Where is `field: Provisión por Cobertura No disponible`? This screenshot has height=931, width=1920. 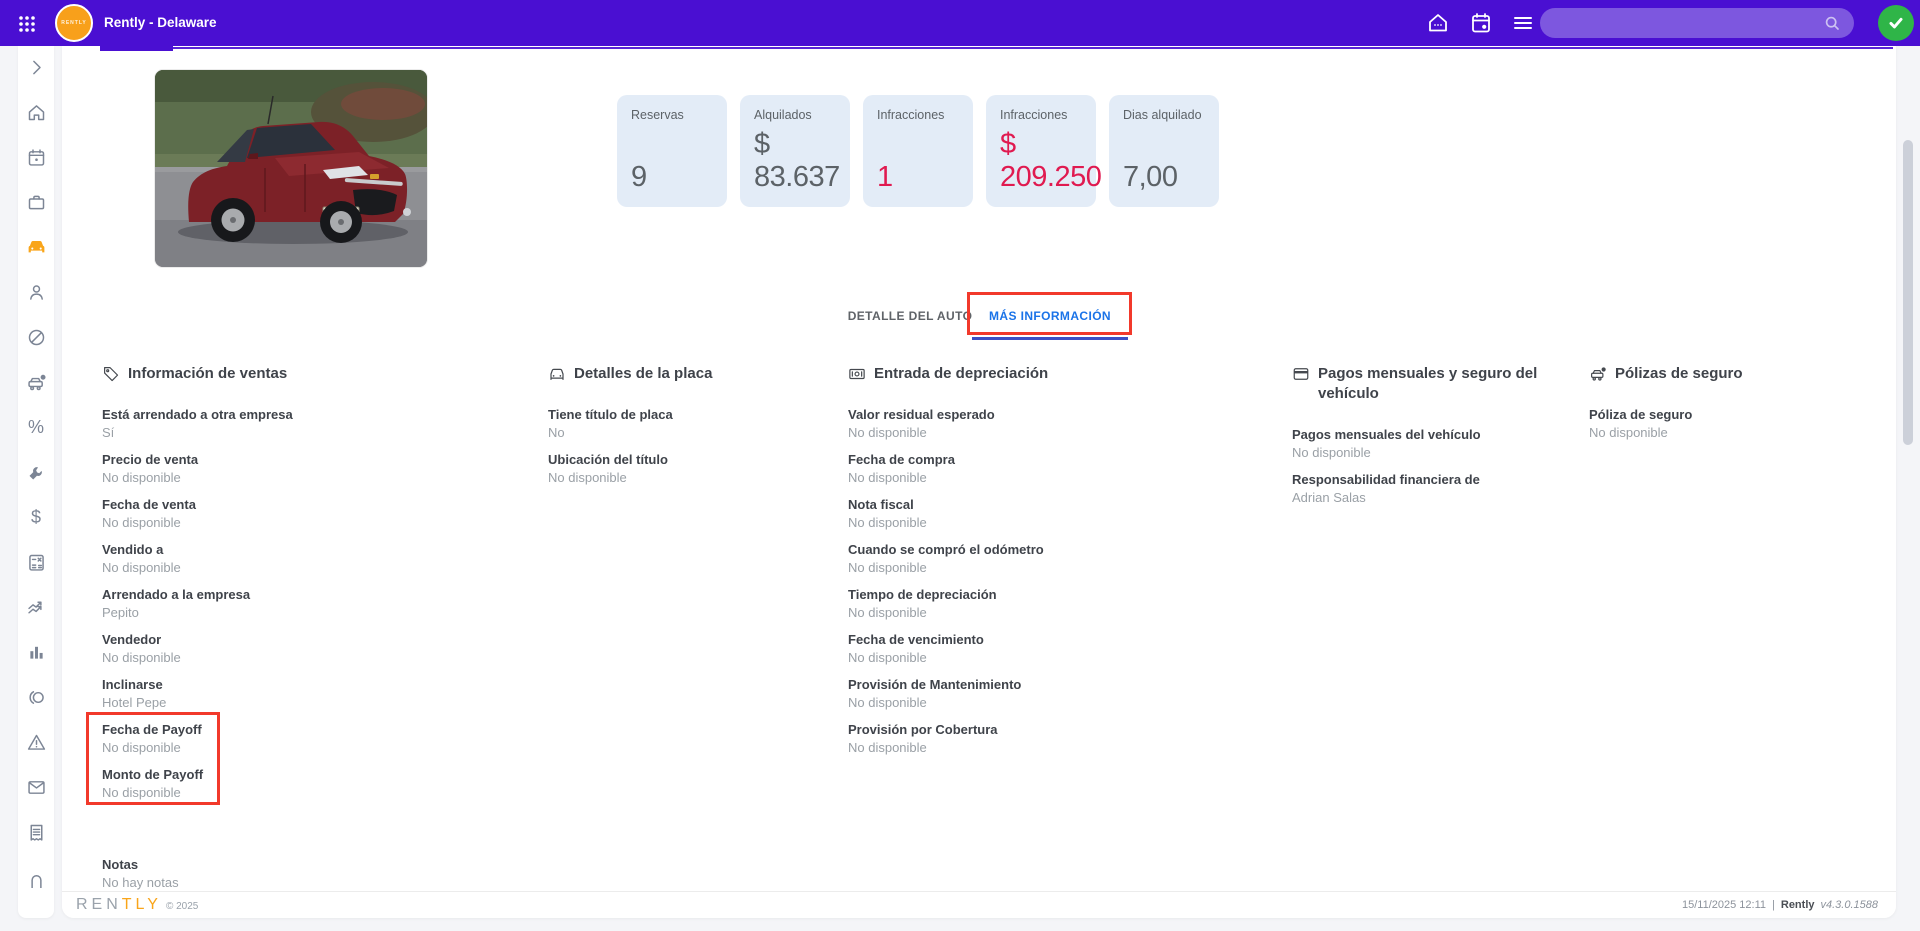 field: Provisión por Cobertura No disponible is located at coordinates (1063, 738).